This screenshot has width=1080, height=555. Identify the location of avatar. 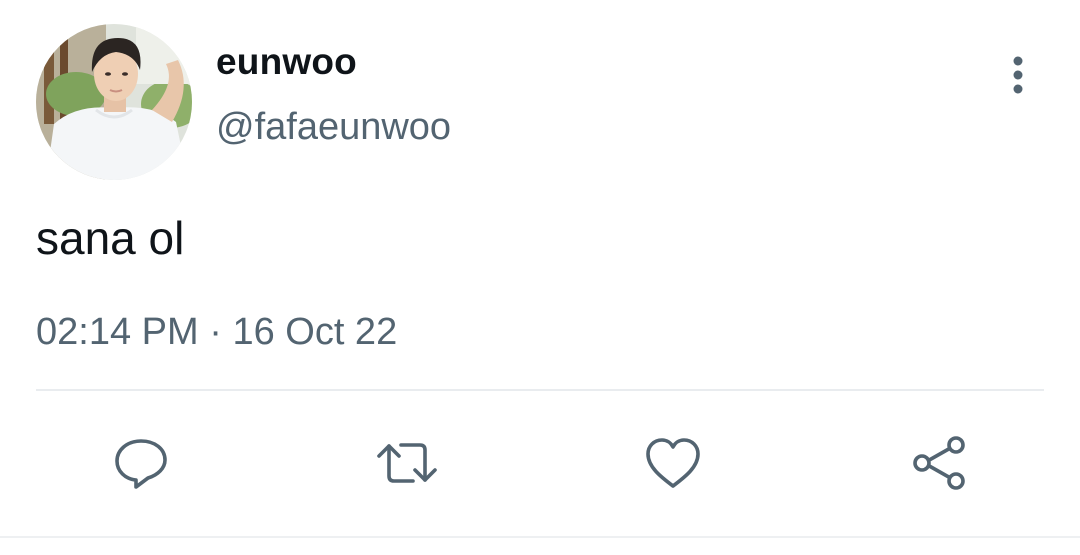
(114, 102).